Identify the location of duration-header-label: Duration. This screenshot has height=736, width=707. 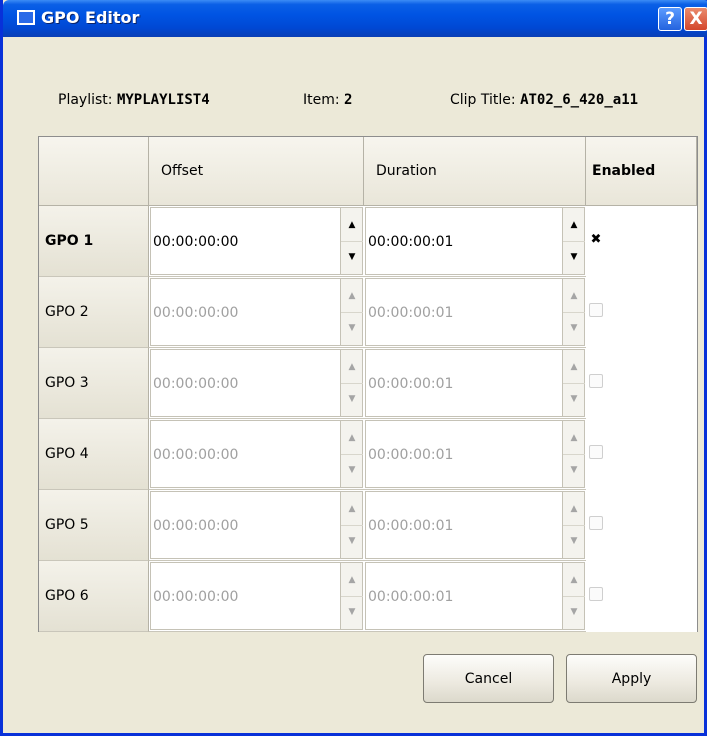
(406, 171).